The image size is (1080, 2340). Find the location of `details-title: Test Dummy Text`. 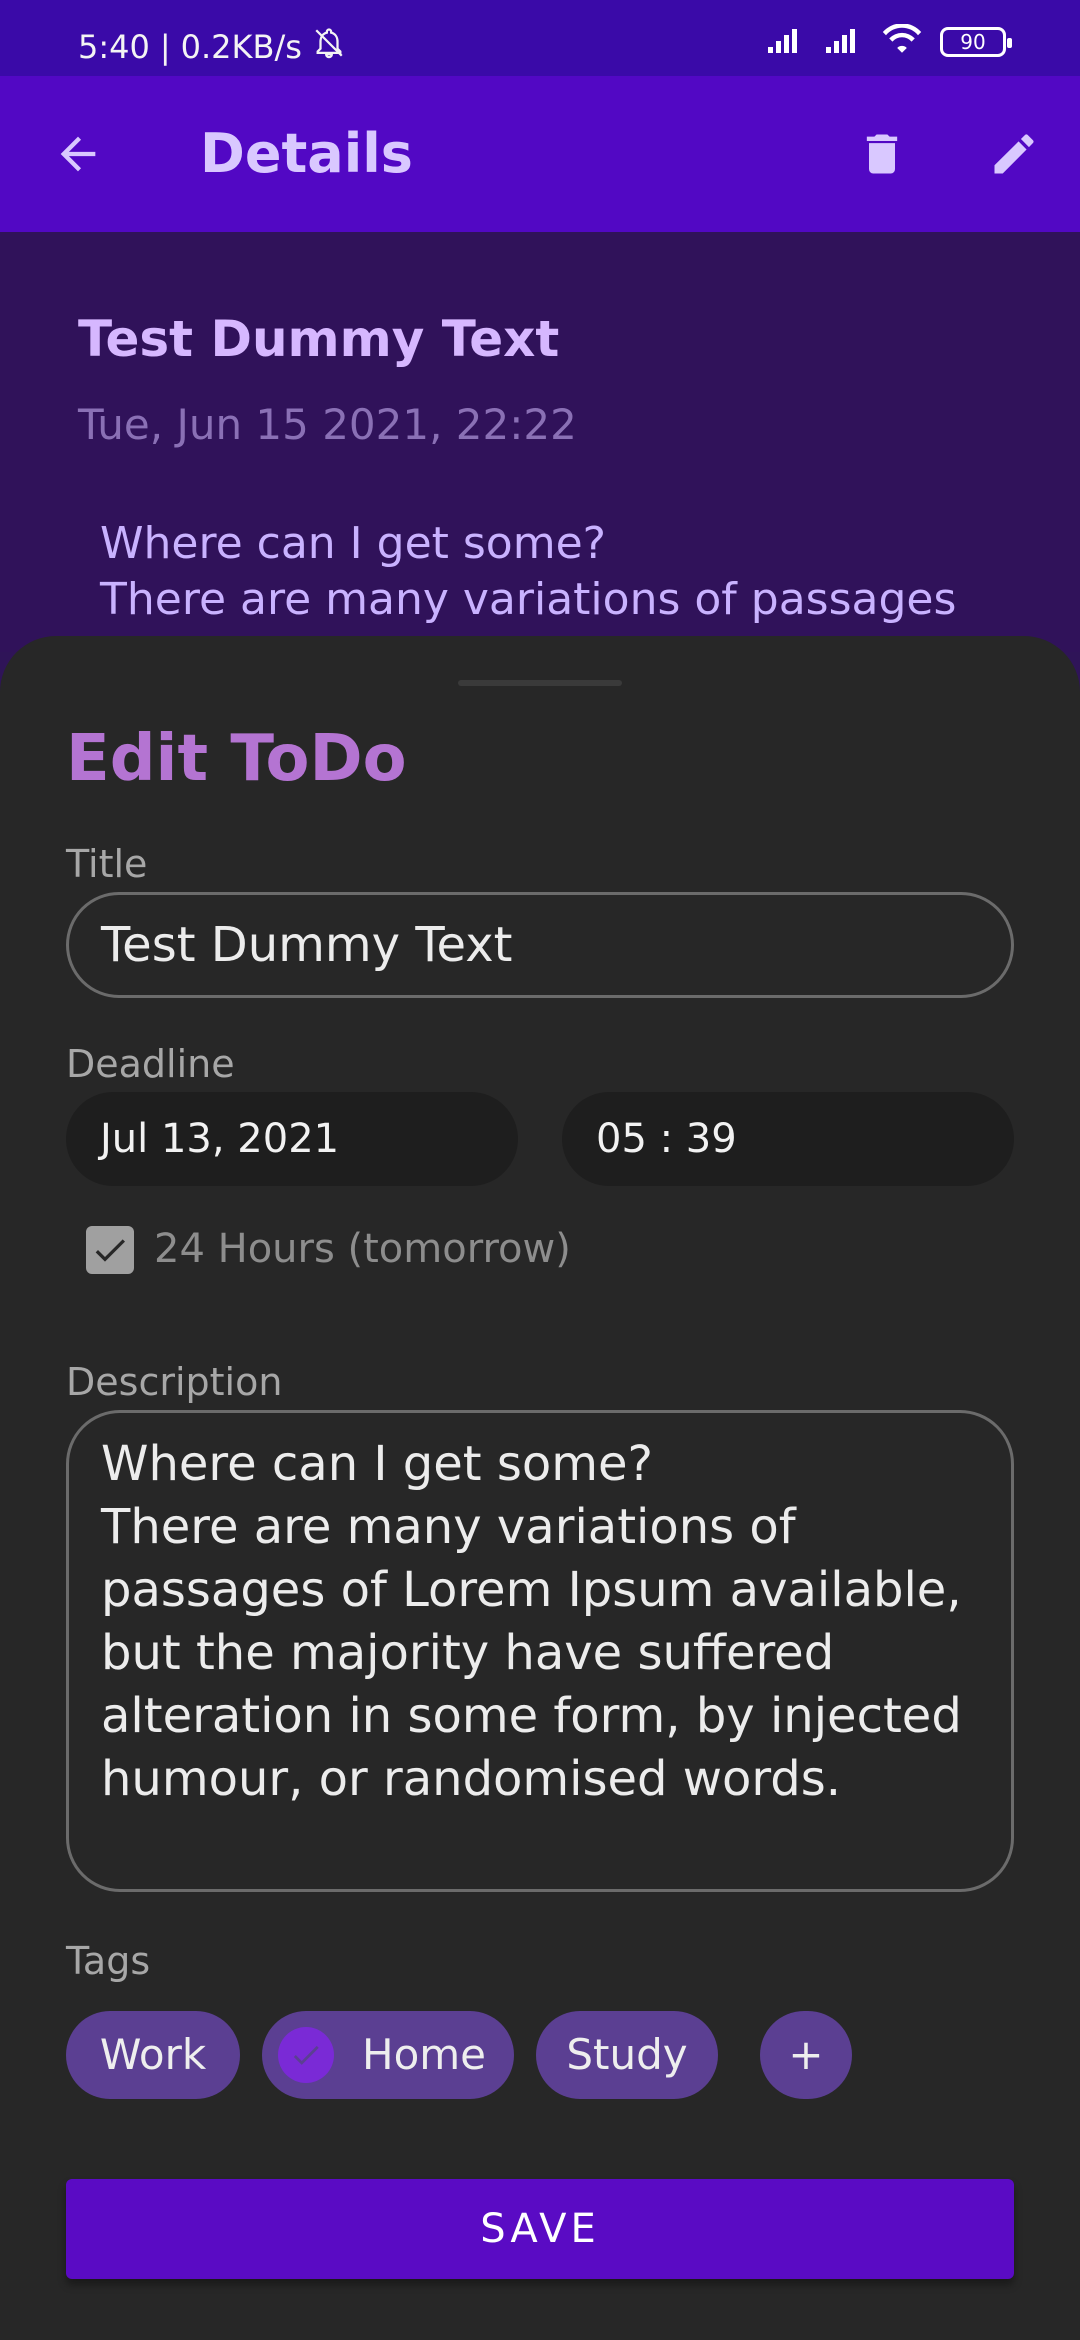

details-title: Test Dummy Text is located at coordinates (319, 339).